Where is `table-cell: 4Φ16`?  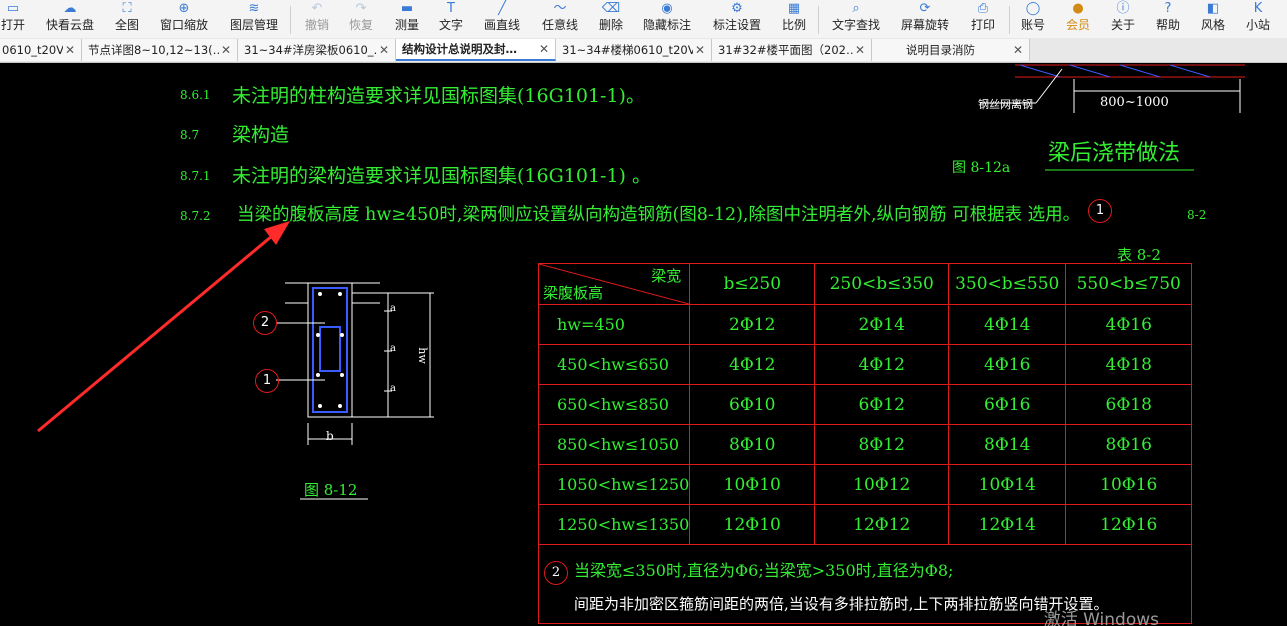
table-cell: 4Φ16 is located at coordinates (1129, 324).